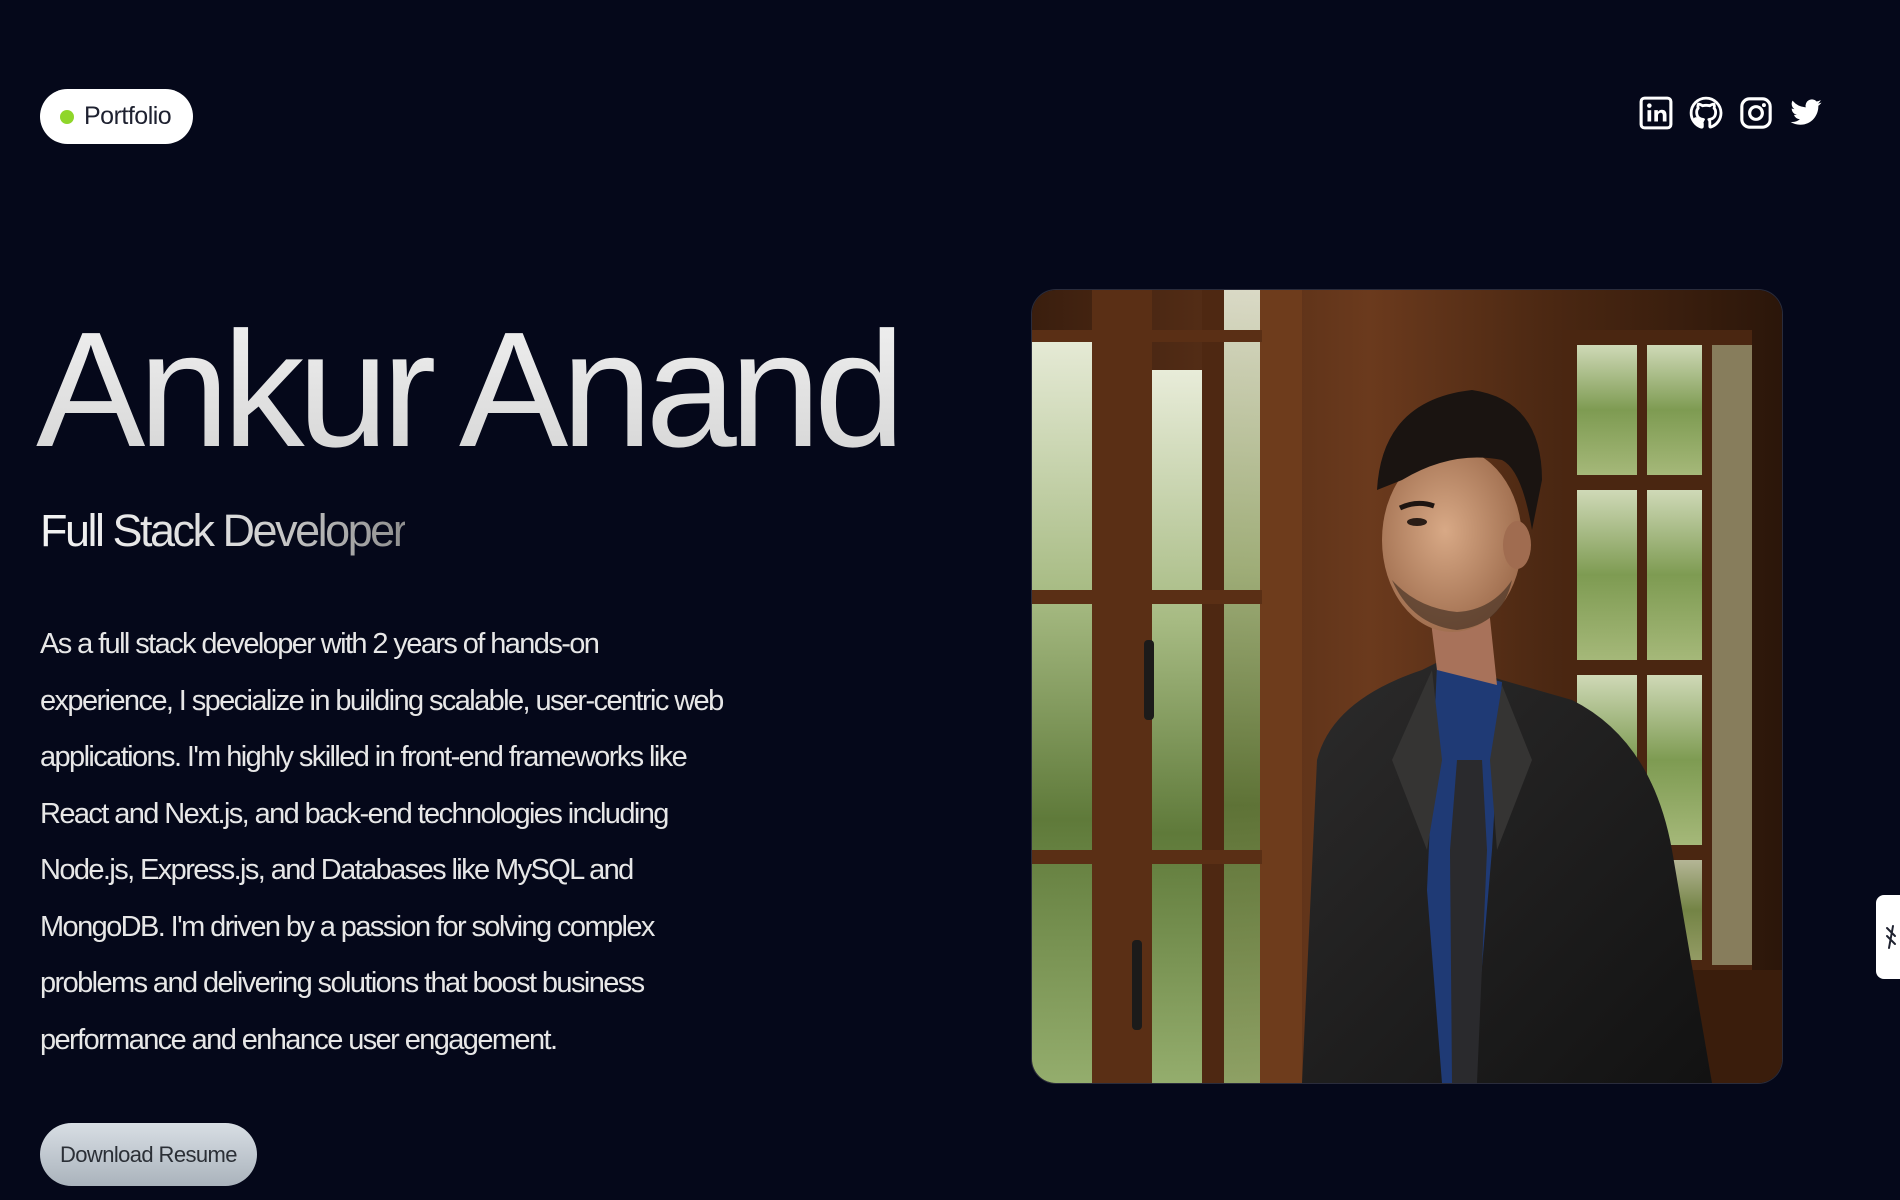 This screenshot has height=1200, width=1900. I want to click on twitter-icon, so click(1806, 112).